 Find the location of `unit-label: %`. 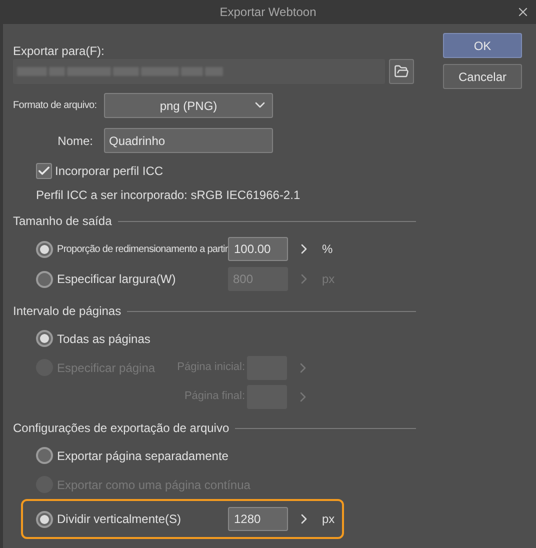

unit-label: % is located at coordinates (327, 249).